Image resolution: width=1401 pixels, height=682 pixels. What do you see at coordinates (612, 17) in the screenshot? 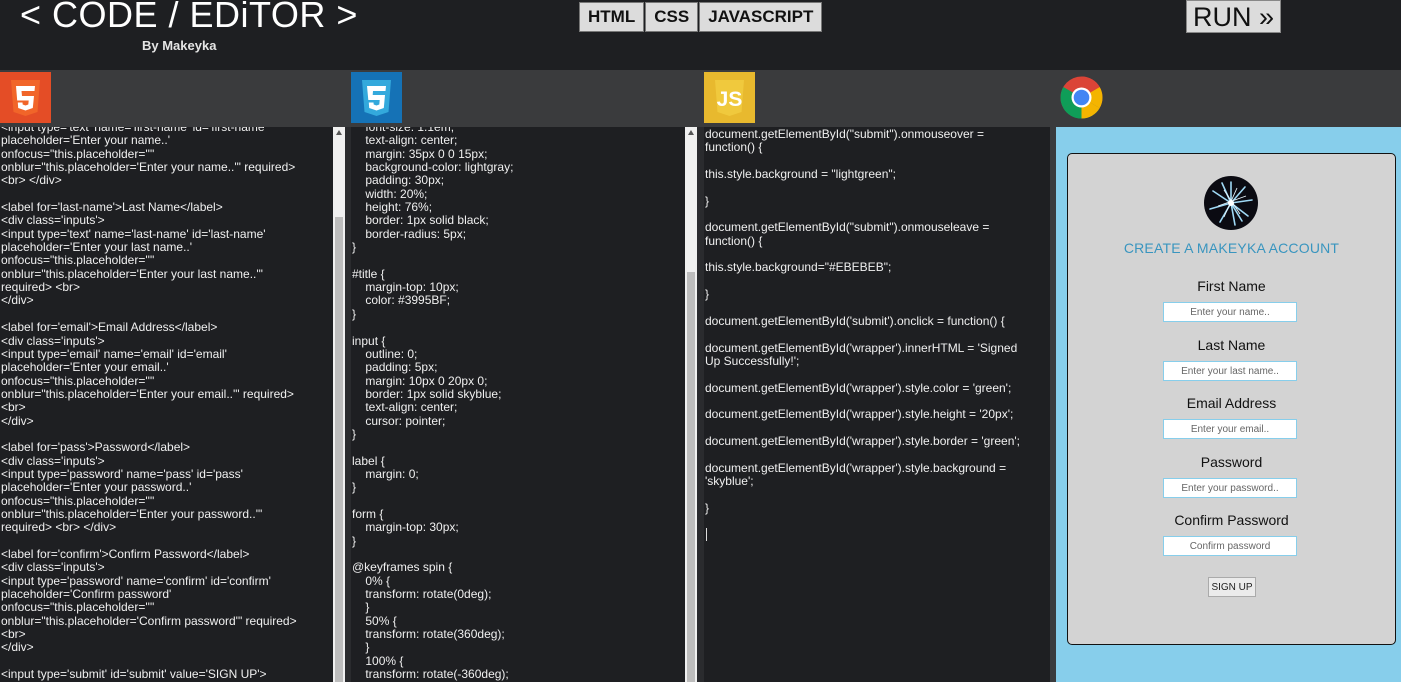
I see `tab-html: HTML` at bounding box center [612, 17].